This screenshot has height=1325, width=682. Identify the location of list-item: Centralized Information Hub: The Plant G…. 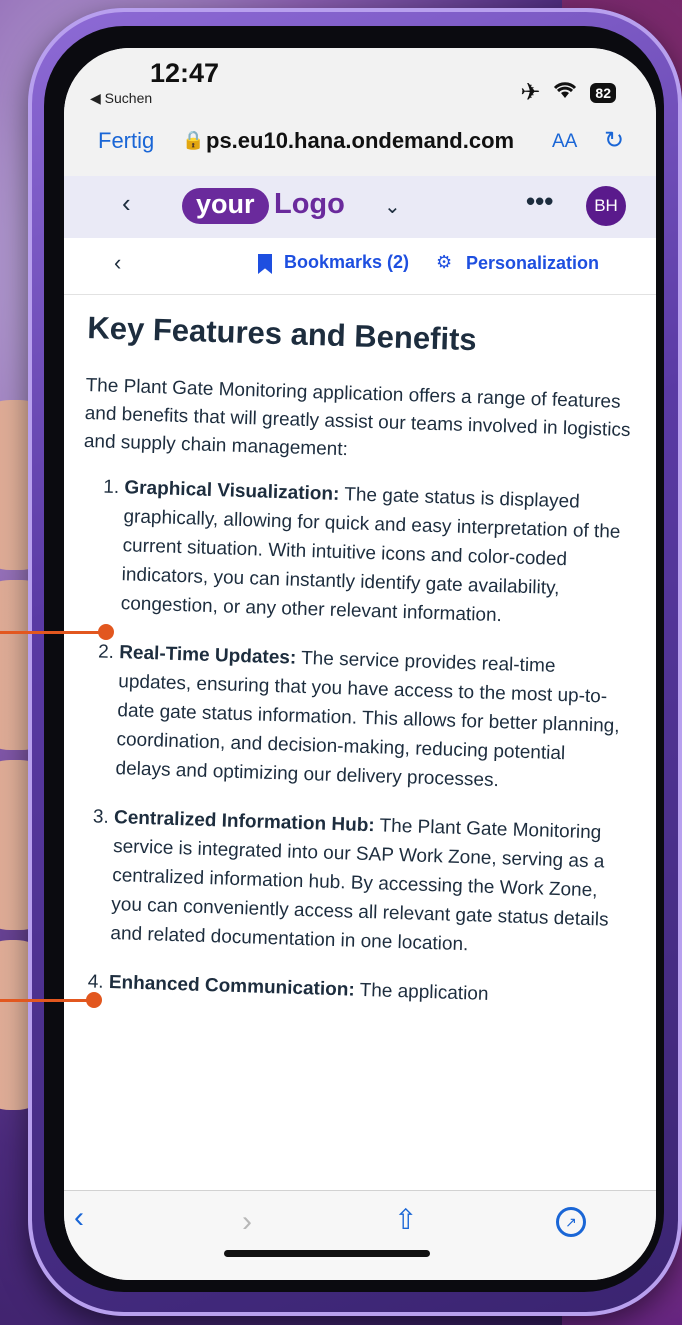
(365, 883).